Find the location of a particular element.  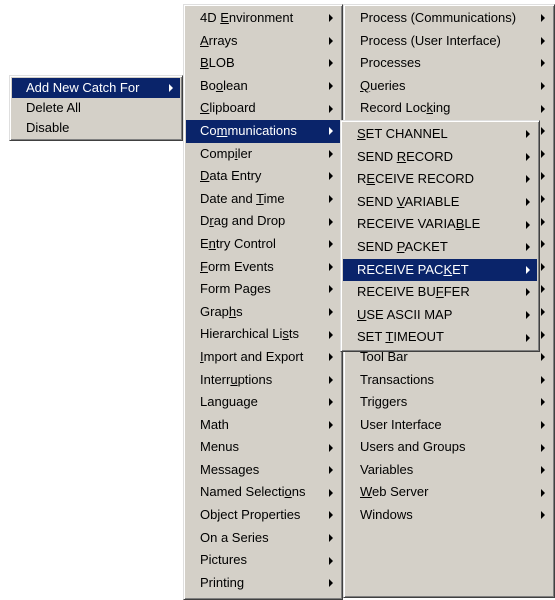

menu-item-named-selections: Named Selections is located at coordinates (263, 492).